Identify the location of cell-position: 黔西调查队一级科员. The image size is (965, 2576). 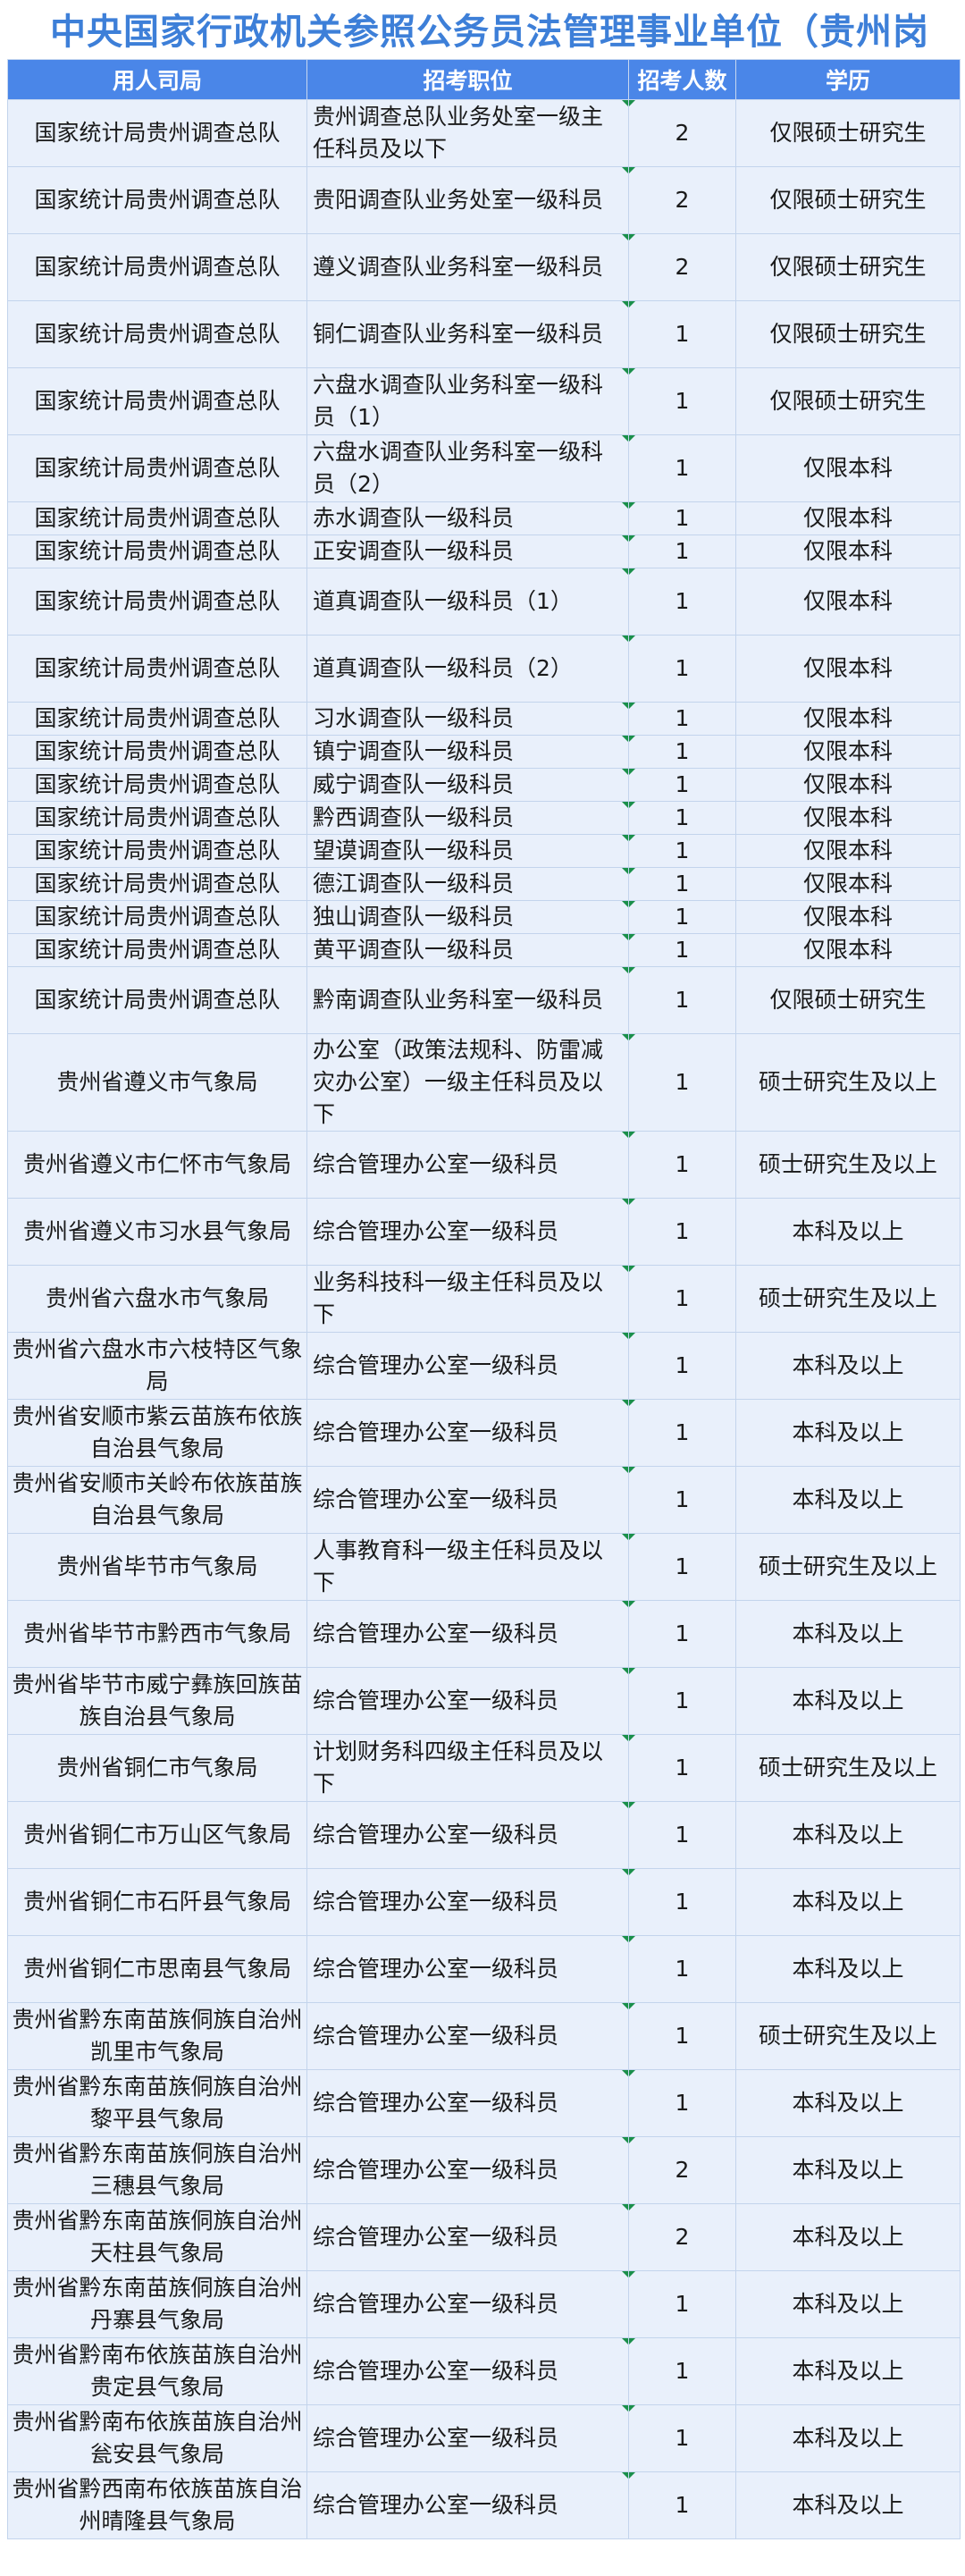
(467, 818).